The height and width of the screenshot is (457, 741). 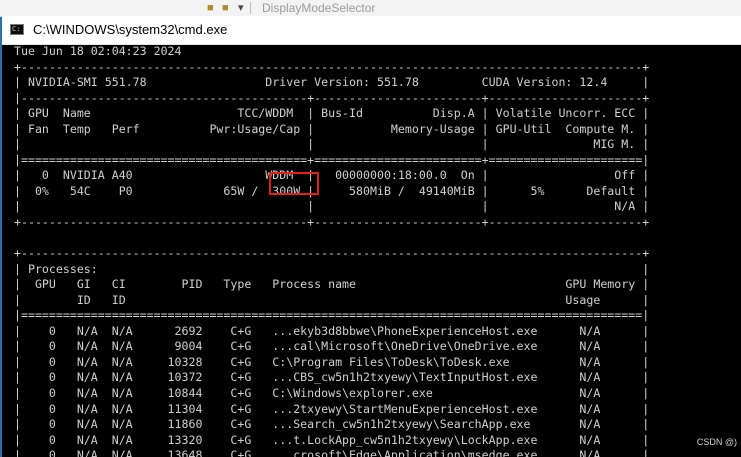 What do you see at coordinates (98, 51) in the screenshot?
I see `console-line: Tue Jun 18 02:04:23 2024` at bounding box center [98, 51].